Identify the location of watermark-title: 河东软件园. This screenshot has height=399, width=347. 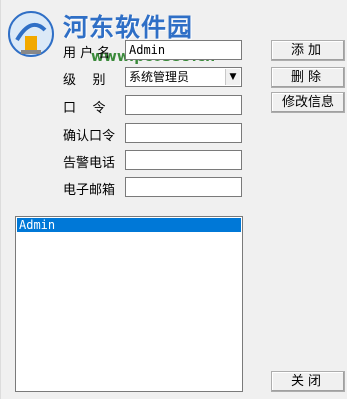
(128, 27).